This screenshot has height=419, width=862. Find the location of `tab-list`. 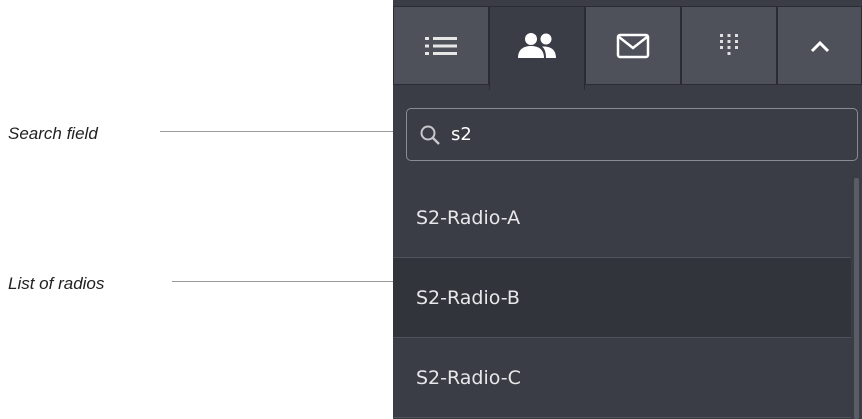

tab-list is located at coordinates (441, 45).